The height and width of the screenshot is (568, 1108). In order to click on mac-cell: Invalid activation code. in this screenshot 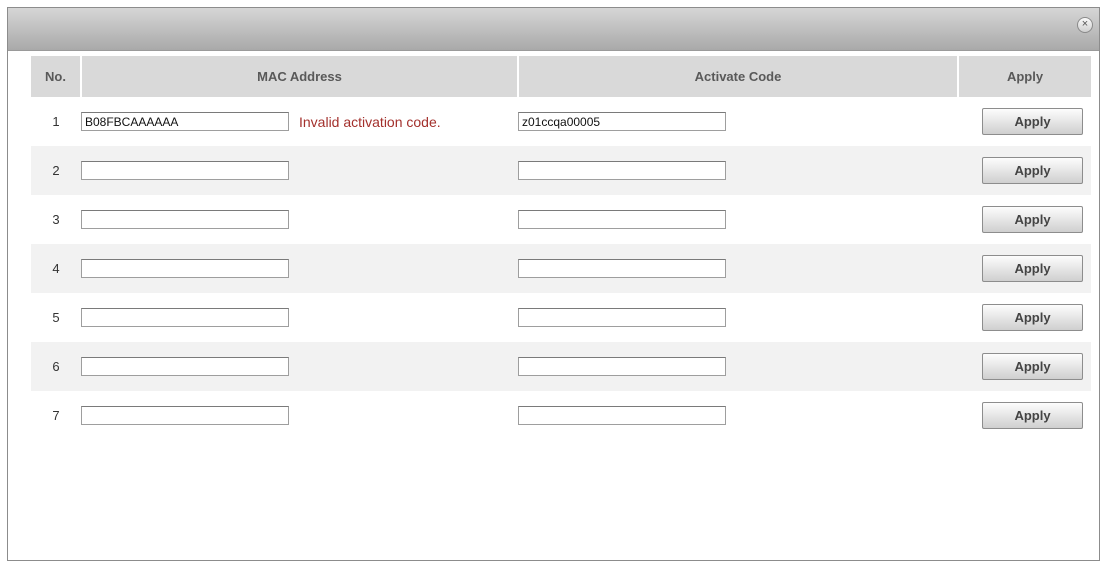, I will do `click(299, 121)`.